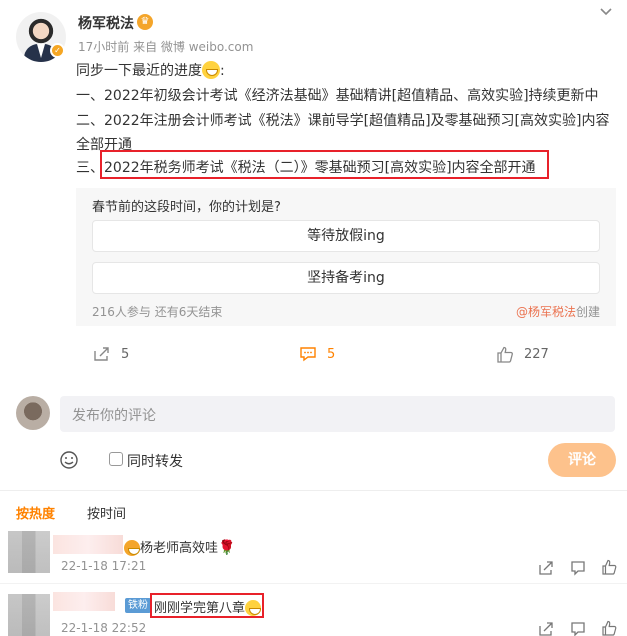 This screenshot has width=627, height=636. Describe the element at coordinates (132, 548) in the screenshot. I see `heart-eyes-emoji-icon` at that location.